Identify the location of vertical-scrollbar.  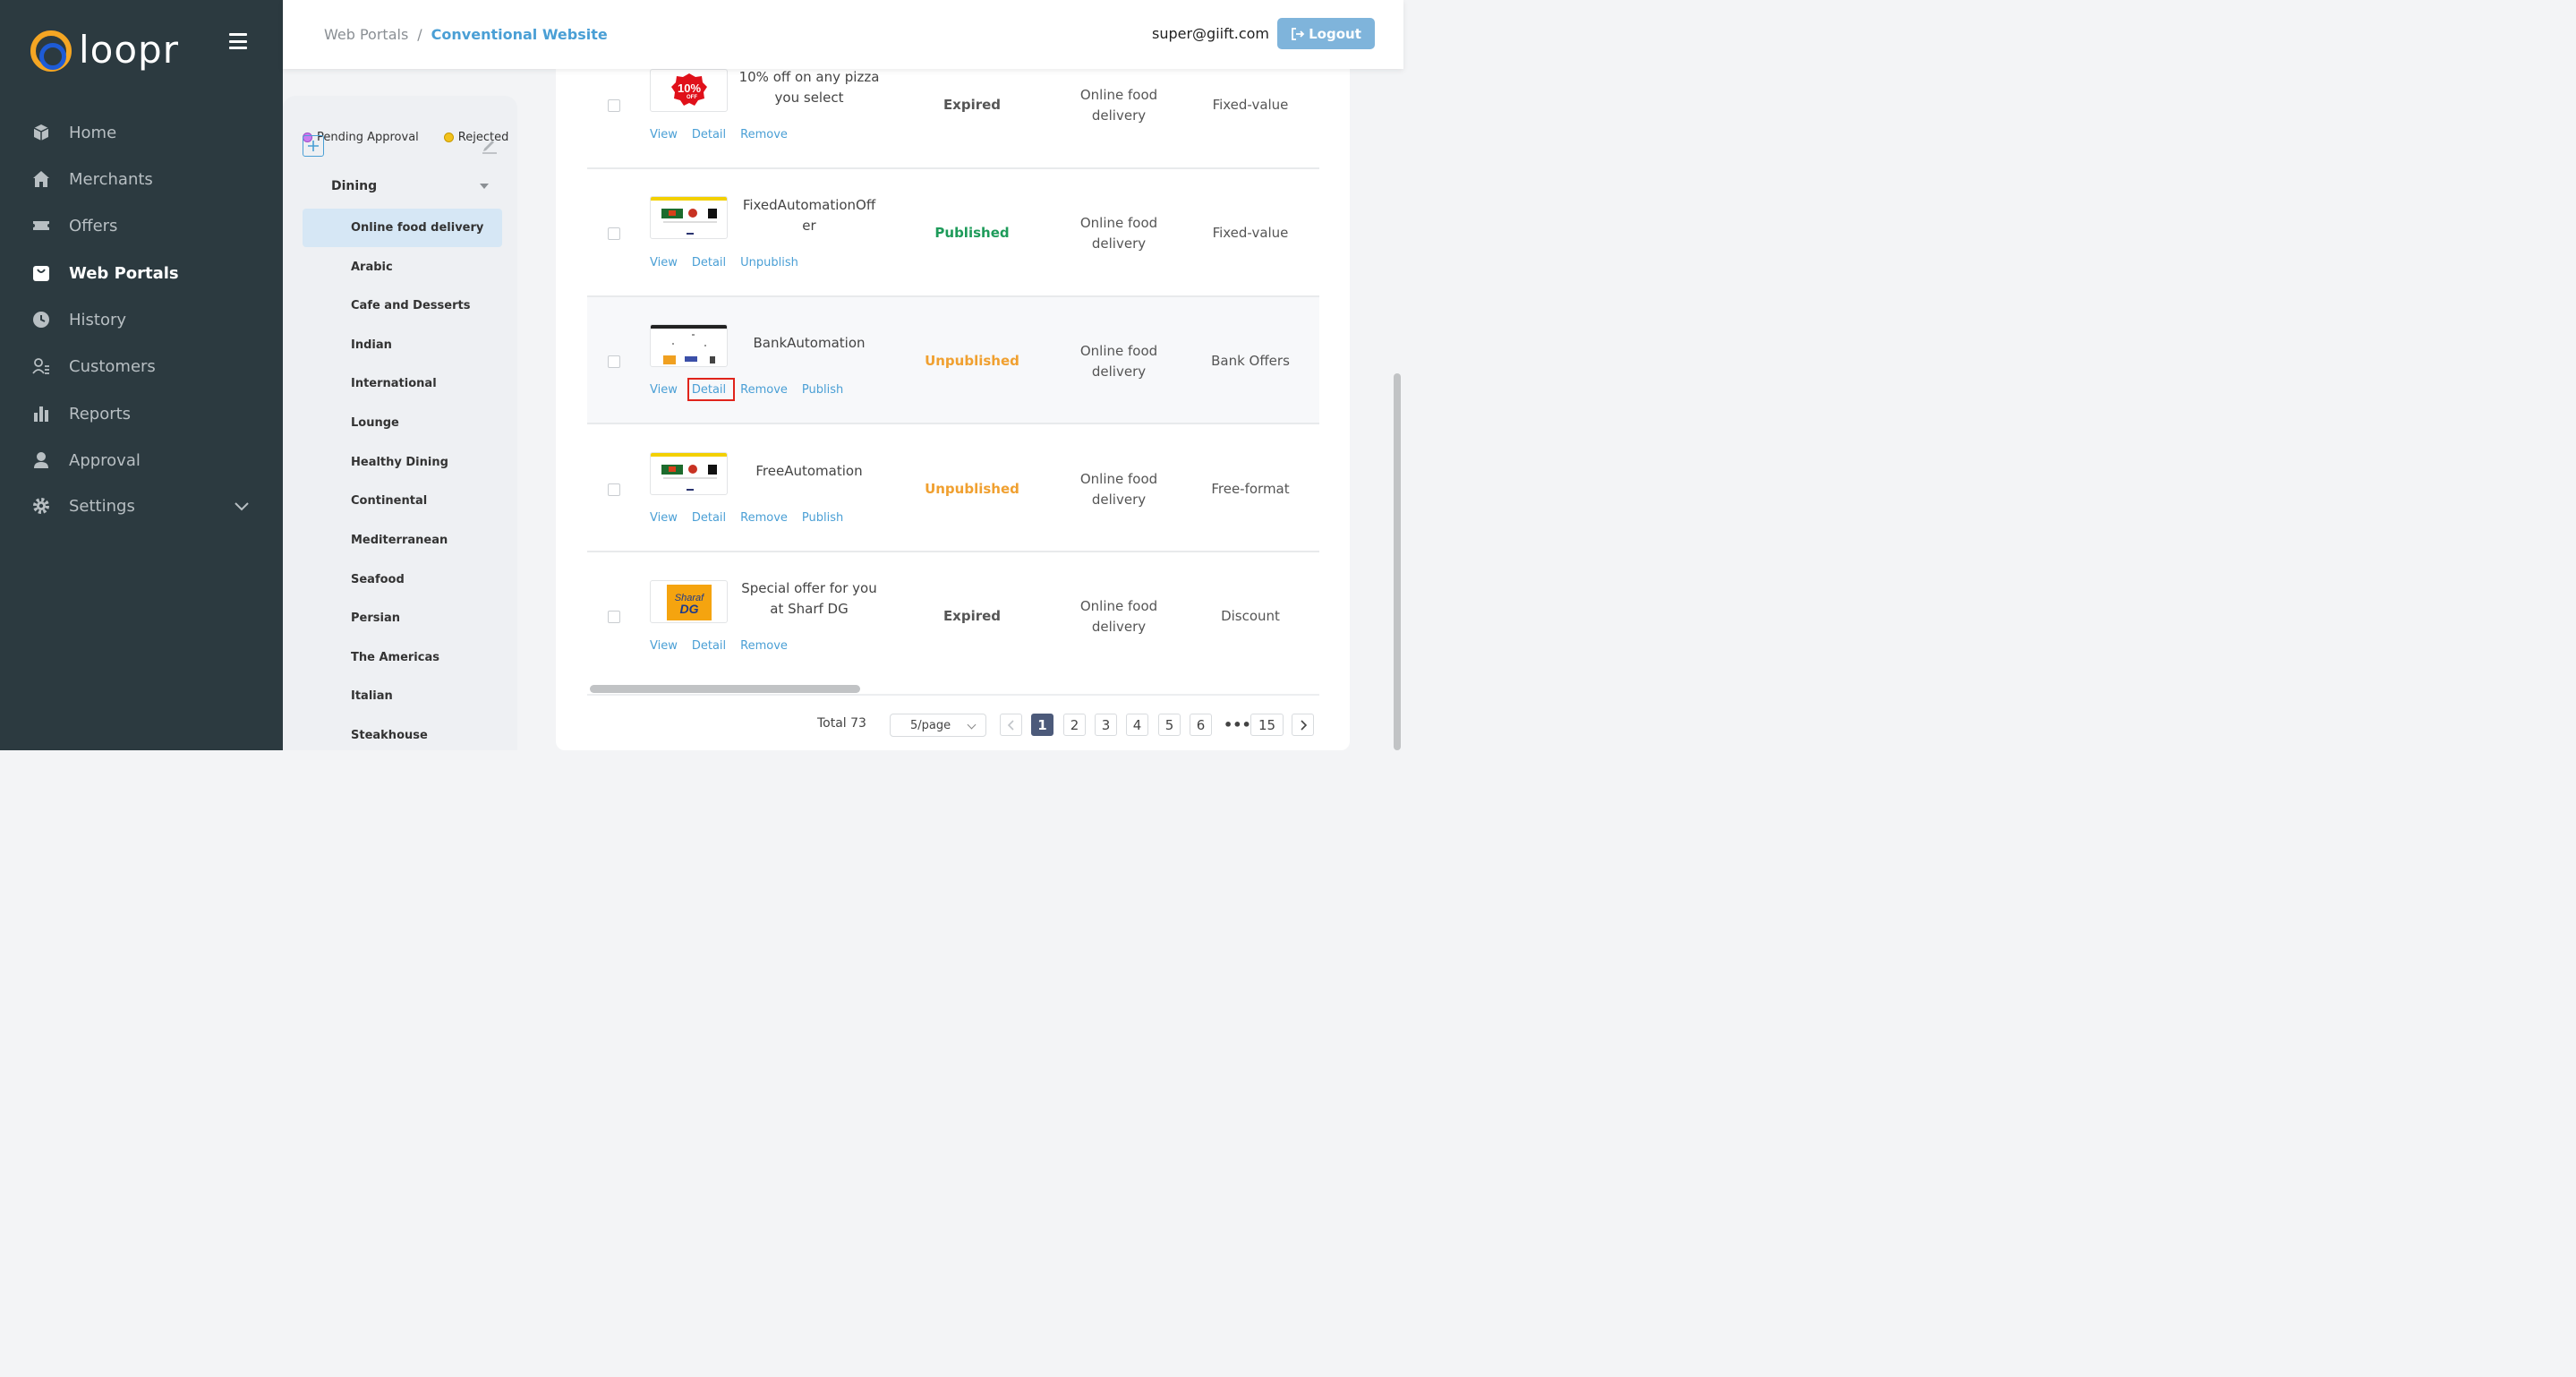
(1397, 561).